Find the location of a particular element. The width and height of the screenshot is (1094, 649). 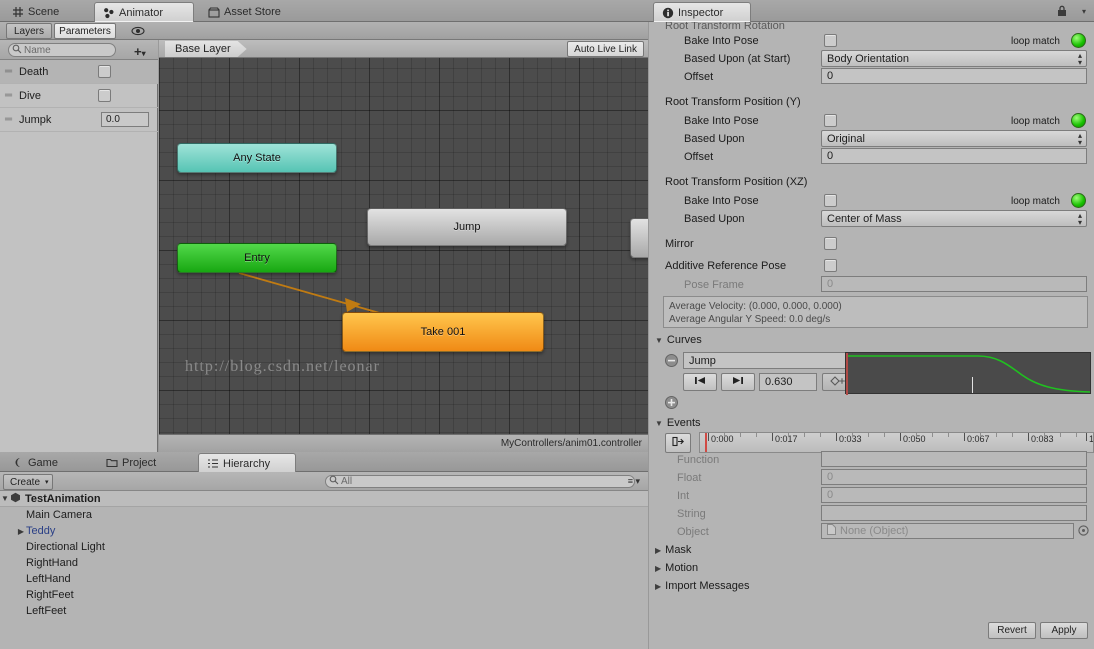

state-node-entry: Entry is located at coordinates (257, 258).